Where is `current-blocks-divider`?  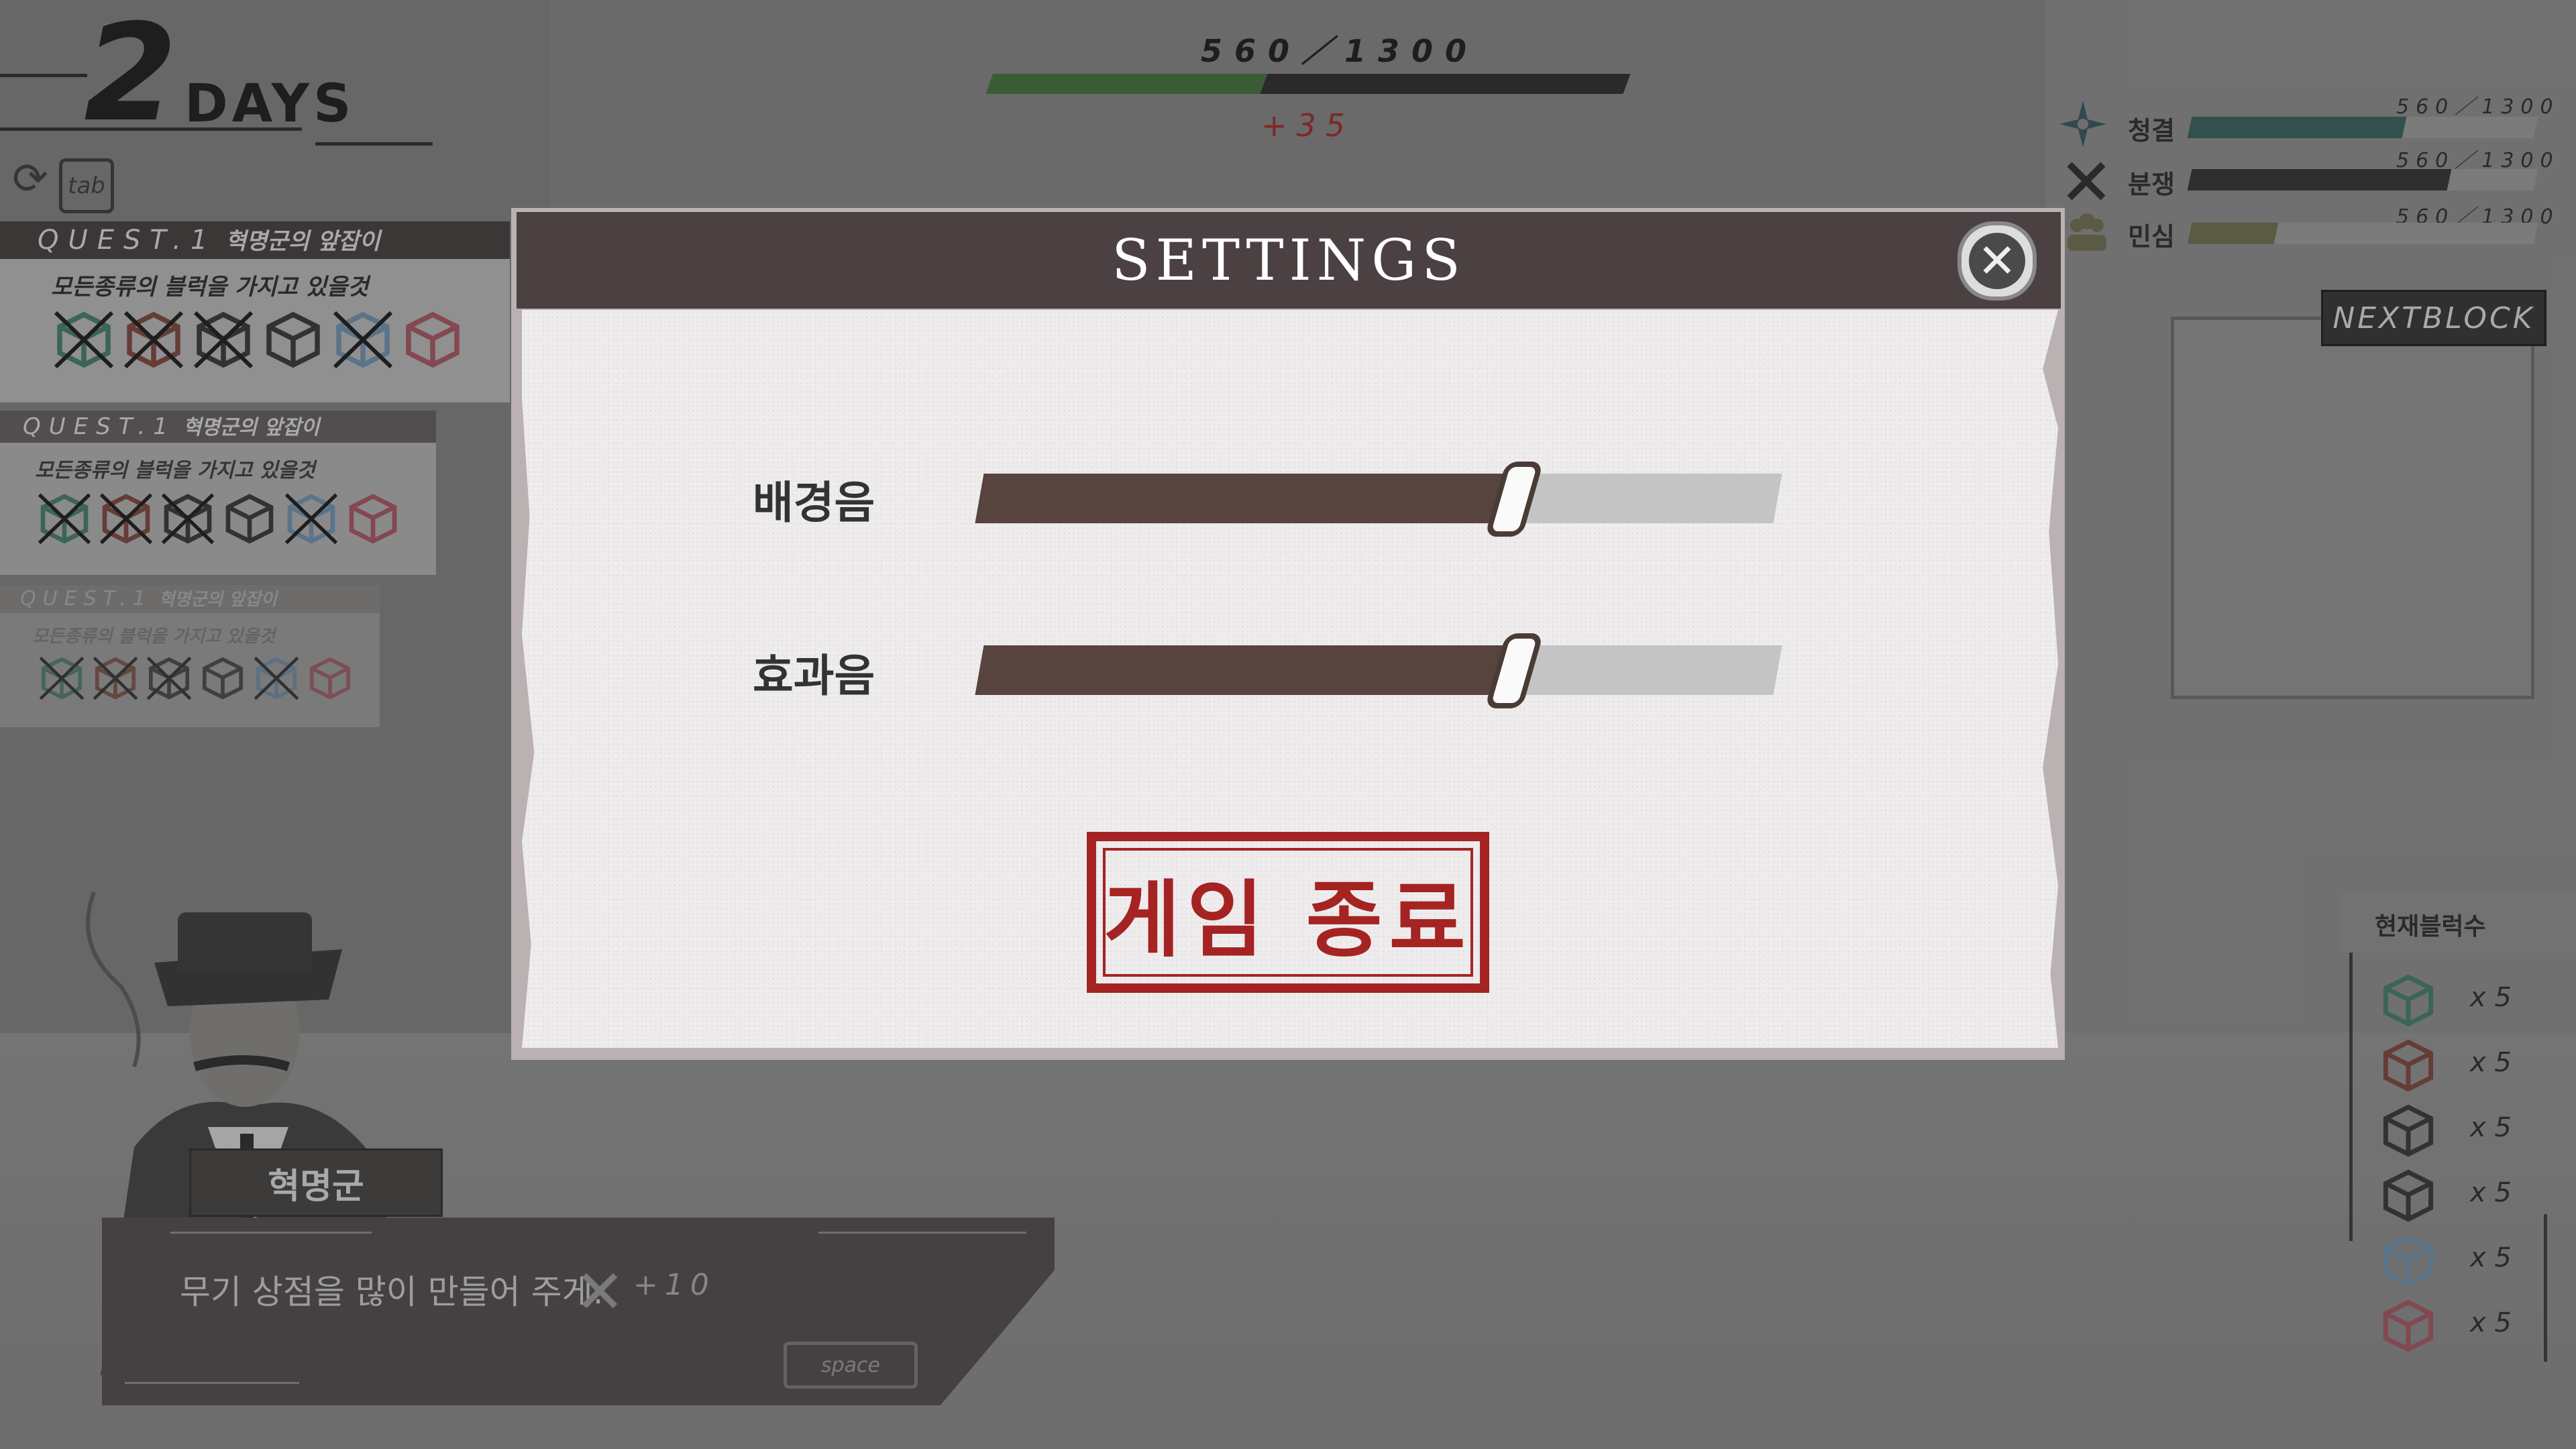
current-blocks-divider is located at coordinates (2351, 1097).